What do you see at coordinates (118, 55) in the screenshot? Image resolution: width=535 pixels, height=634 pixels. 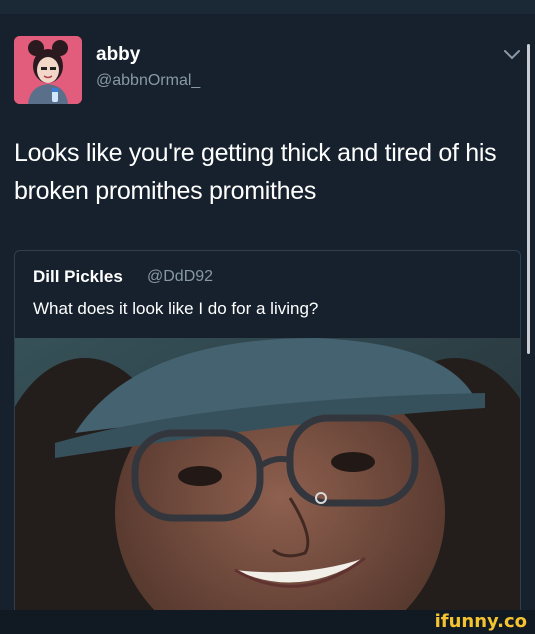 I see `author-name: abby` at bounding box center [118, 55].